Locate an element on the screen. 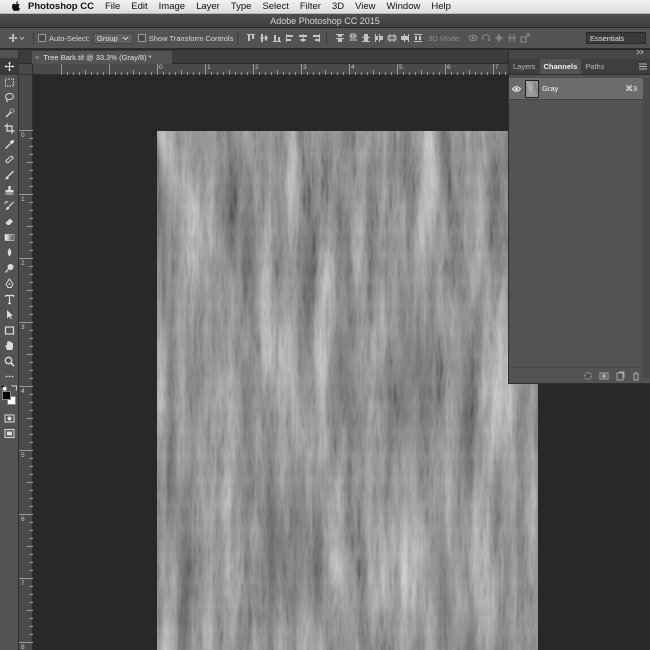 The height and width of the screenshot is (650, 650). type-tool-icon is located at coordinates (9, 300).